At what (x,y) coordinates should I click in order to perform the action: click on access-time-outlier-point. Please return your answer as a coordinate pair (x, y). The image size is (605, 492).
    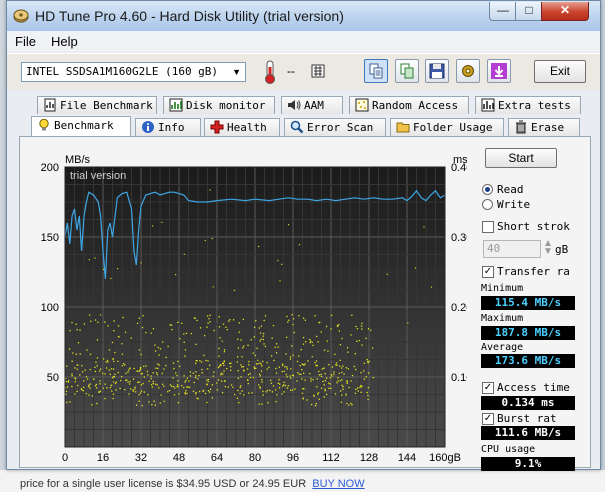
    Looking at the image, I should click on (415, 268).